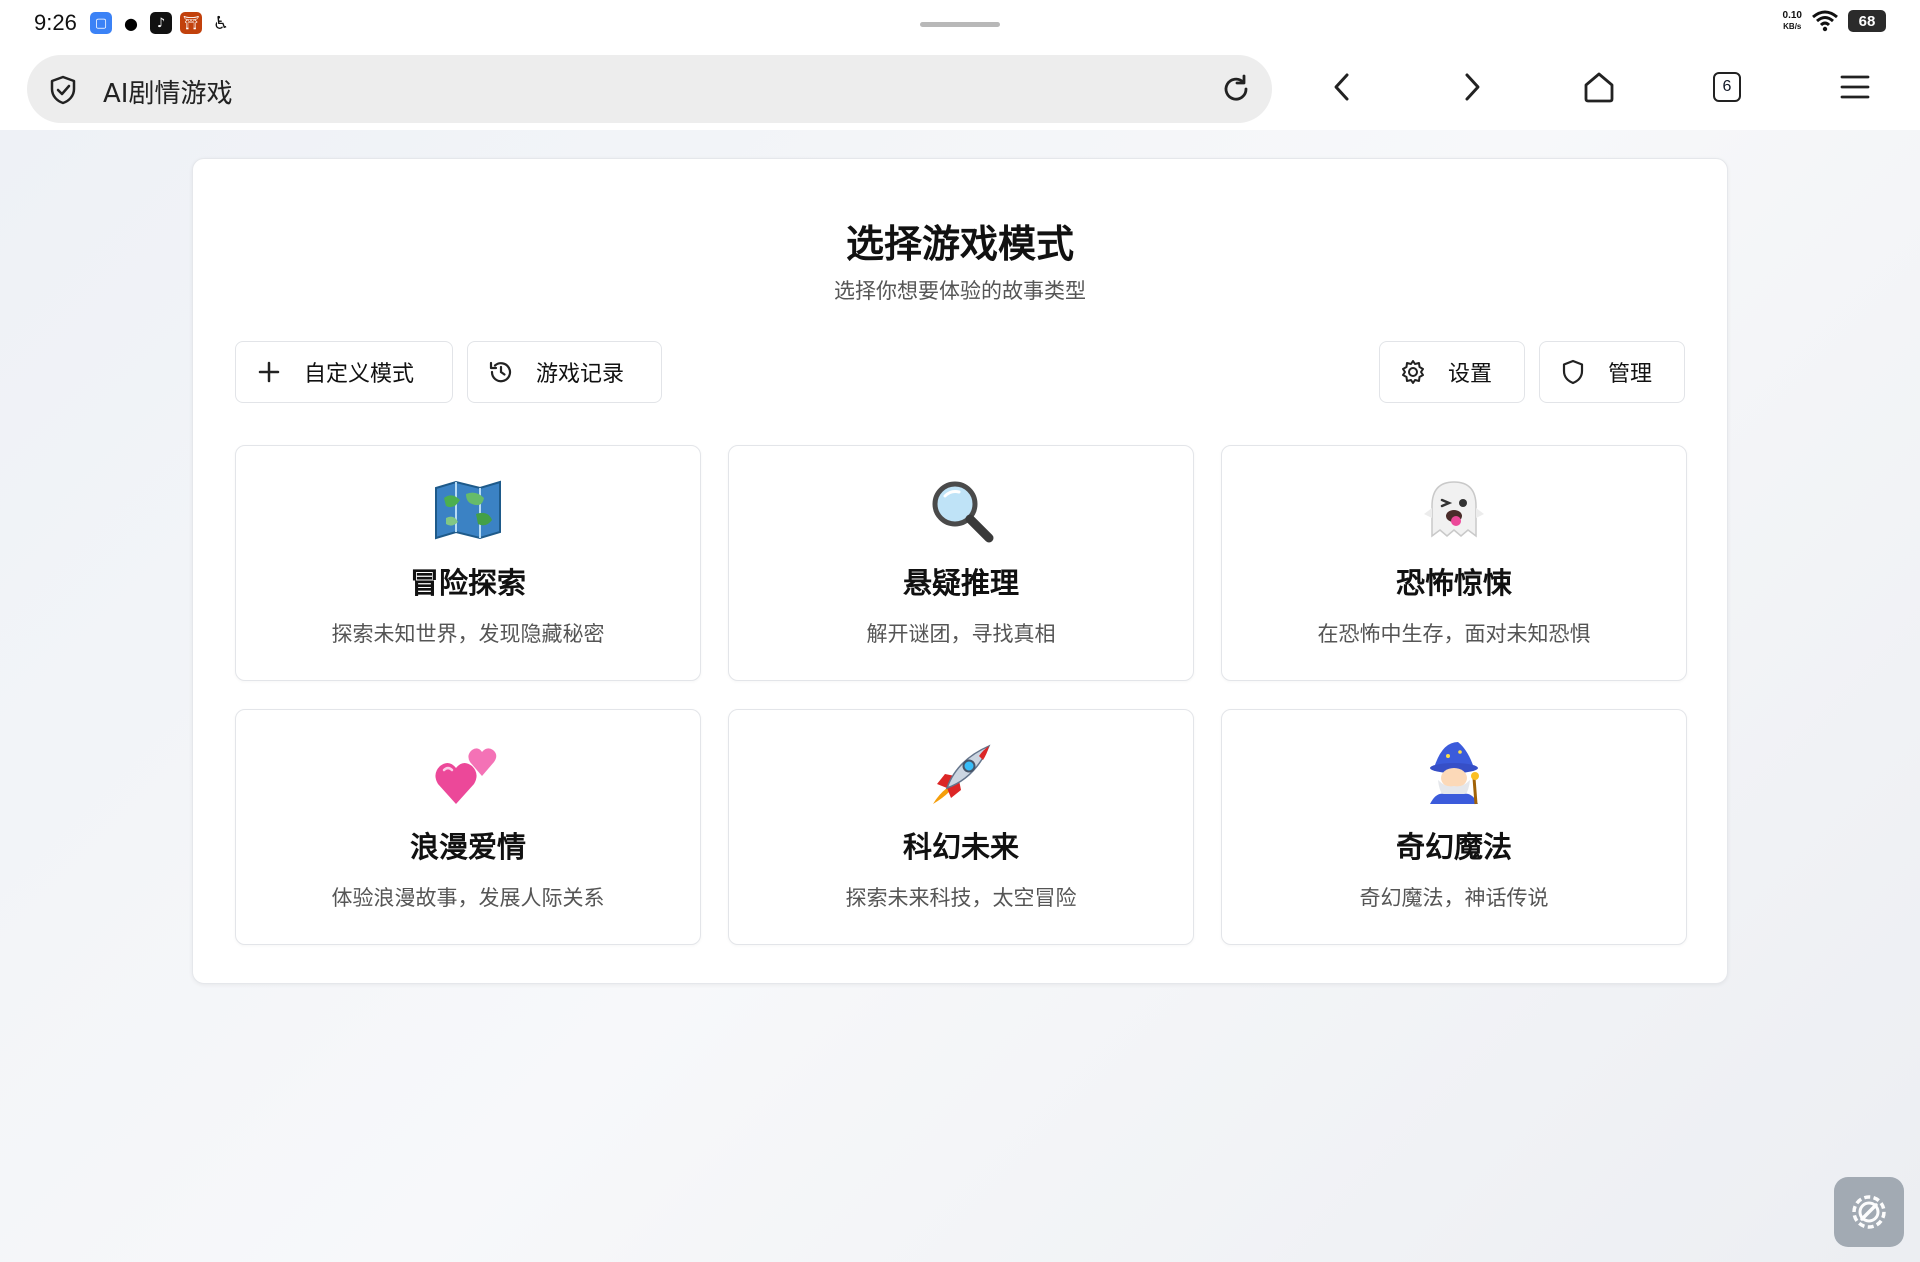  Describe the element at coordinates (1792, 15) in the screenshot. I see `network-speed-value: 0.10` at that location.